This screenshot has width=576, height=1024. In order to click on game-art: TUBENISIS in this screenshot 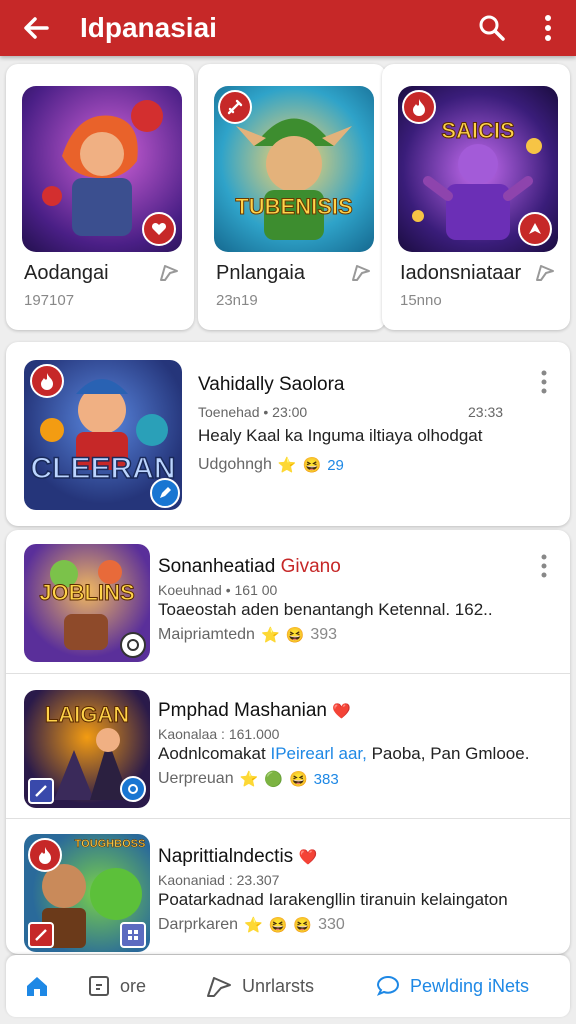, I will do `click(294, 169)`.